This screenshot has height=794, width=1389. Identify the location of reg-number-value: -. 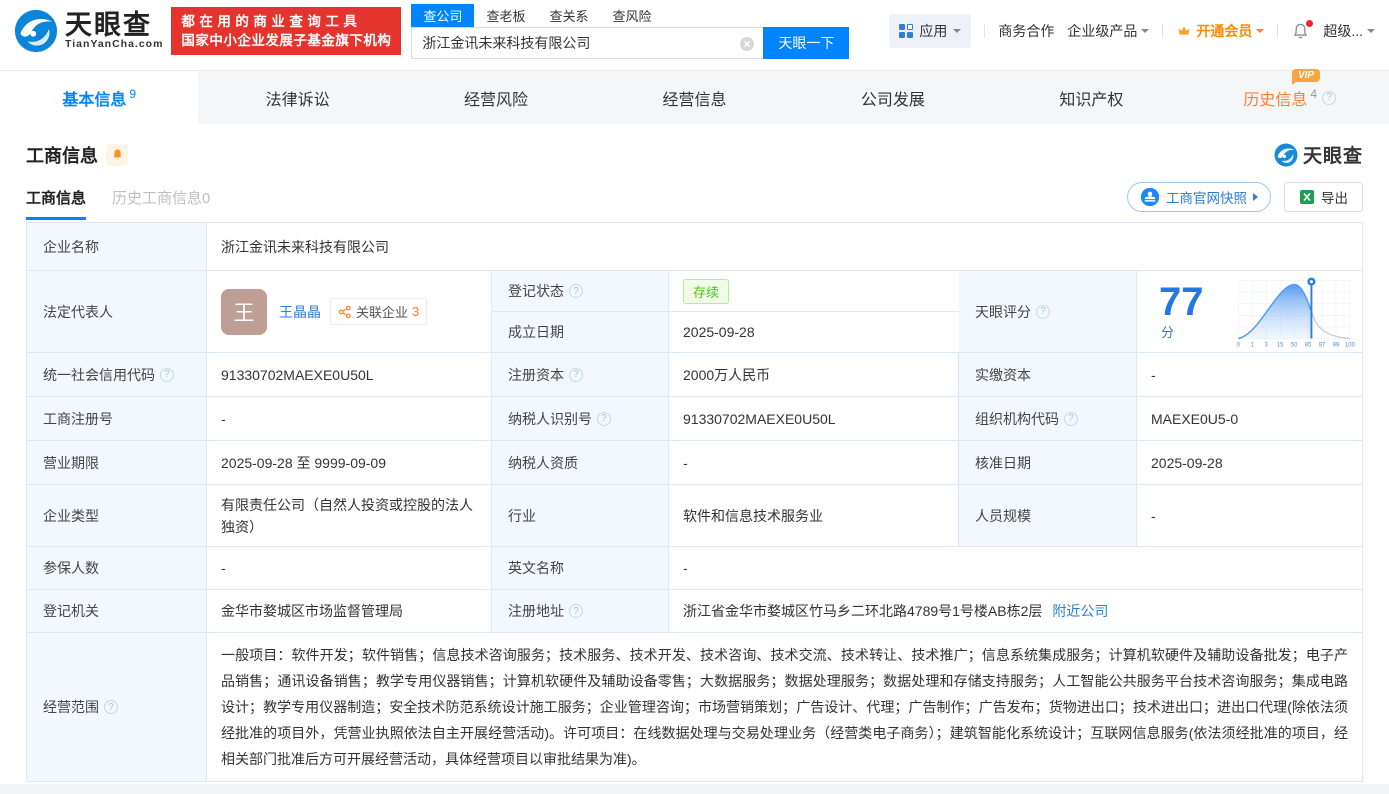
(349, 418).